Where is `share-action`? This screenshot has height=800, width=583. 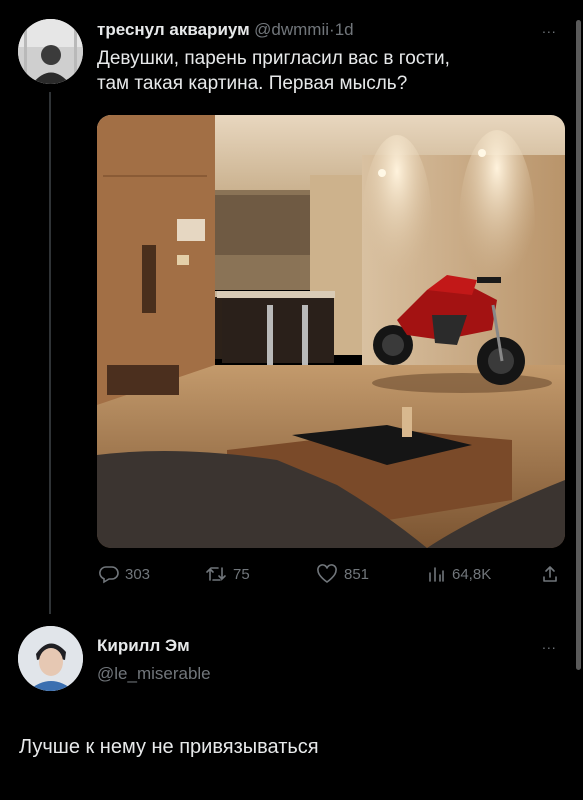 share-action is located at coordinates (550, 574).